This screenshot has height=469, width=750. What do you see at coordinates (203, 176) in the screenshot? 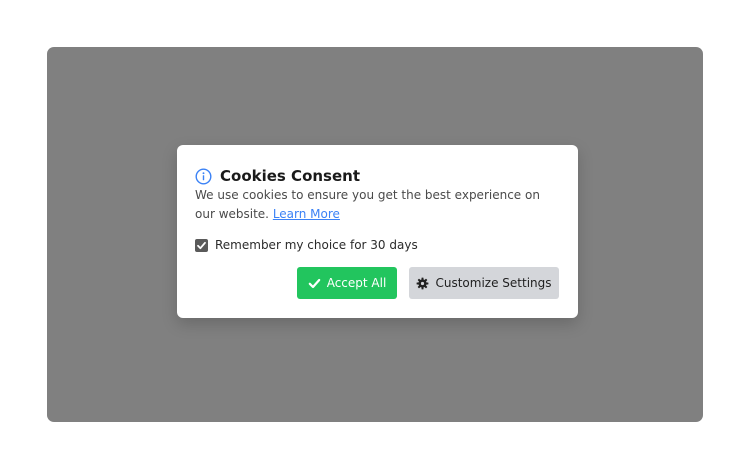
I see `info-icon` at bounding box center [203, 176].